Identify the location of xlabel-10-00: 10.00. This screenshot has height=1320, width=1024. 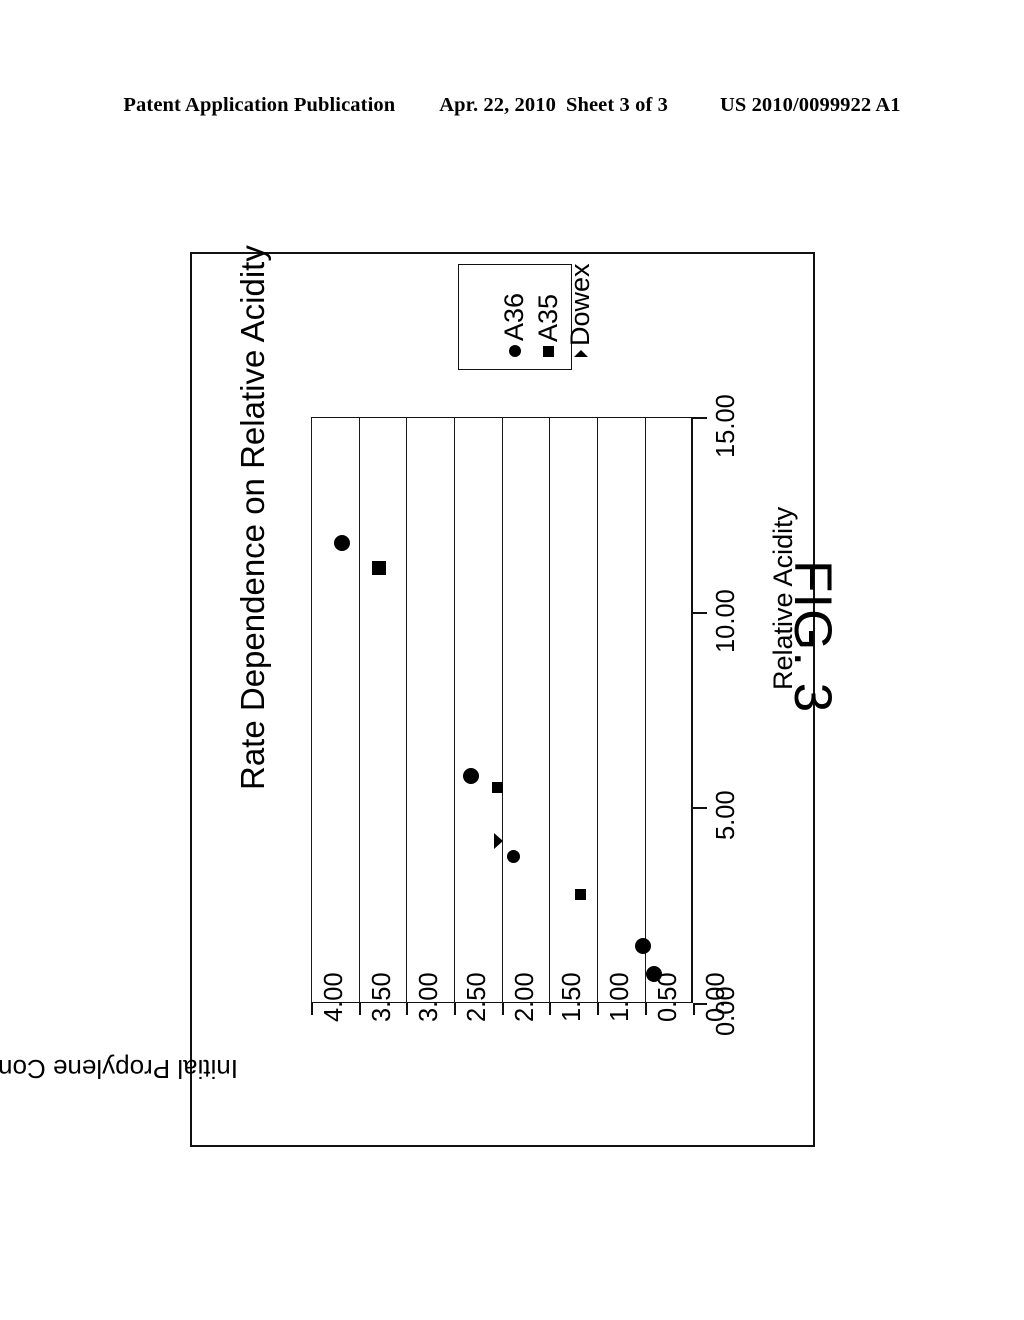
(726, 621).